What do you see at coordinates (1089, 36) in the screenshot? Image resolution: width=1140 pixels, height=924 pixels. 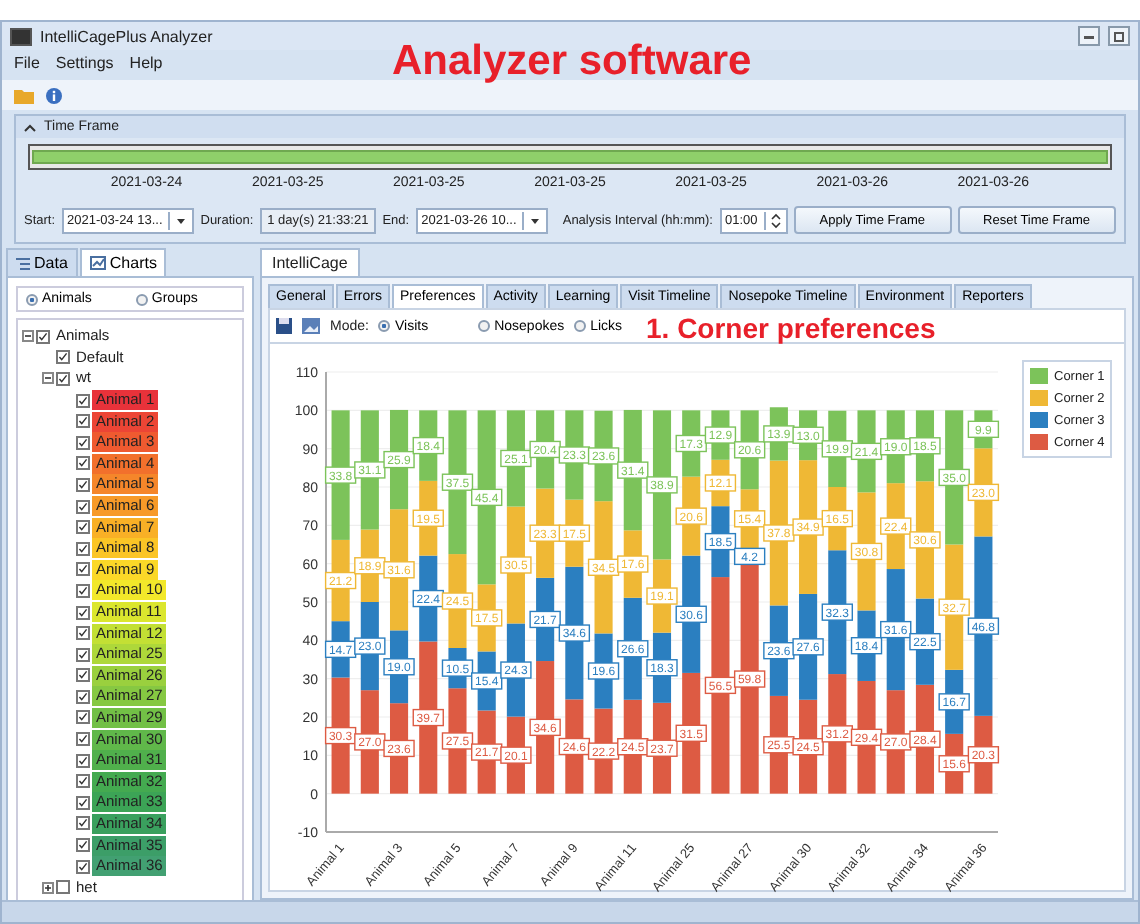 I see `minimize-icon` at bounding box center [1089, 36].